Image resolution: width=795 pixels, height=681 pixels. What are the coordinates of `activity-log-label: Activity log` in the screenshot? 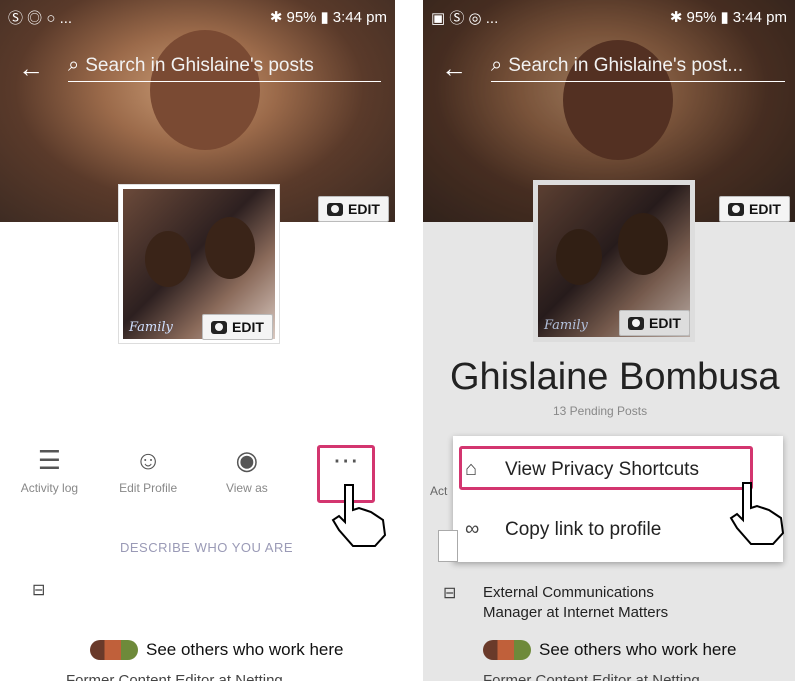 It's located at (49, 488).